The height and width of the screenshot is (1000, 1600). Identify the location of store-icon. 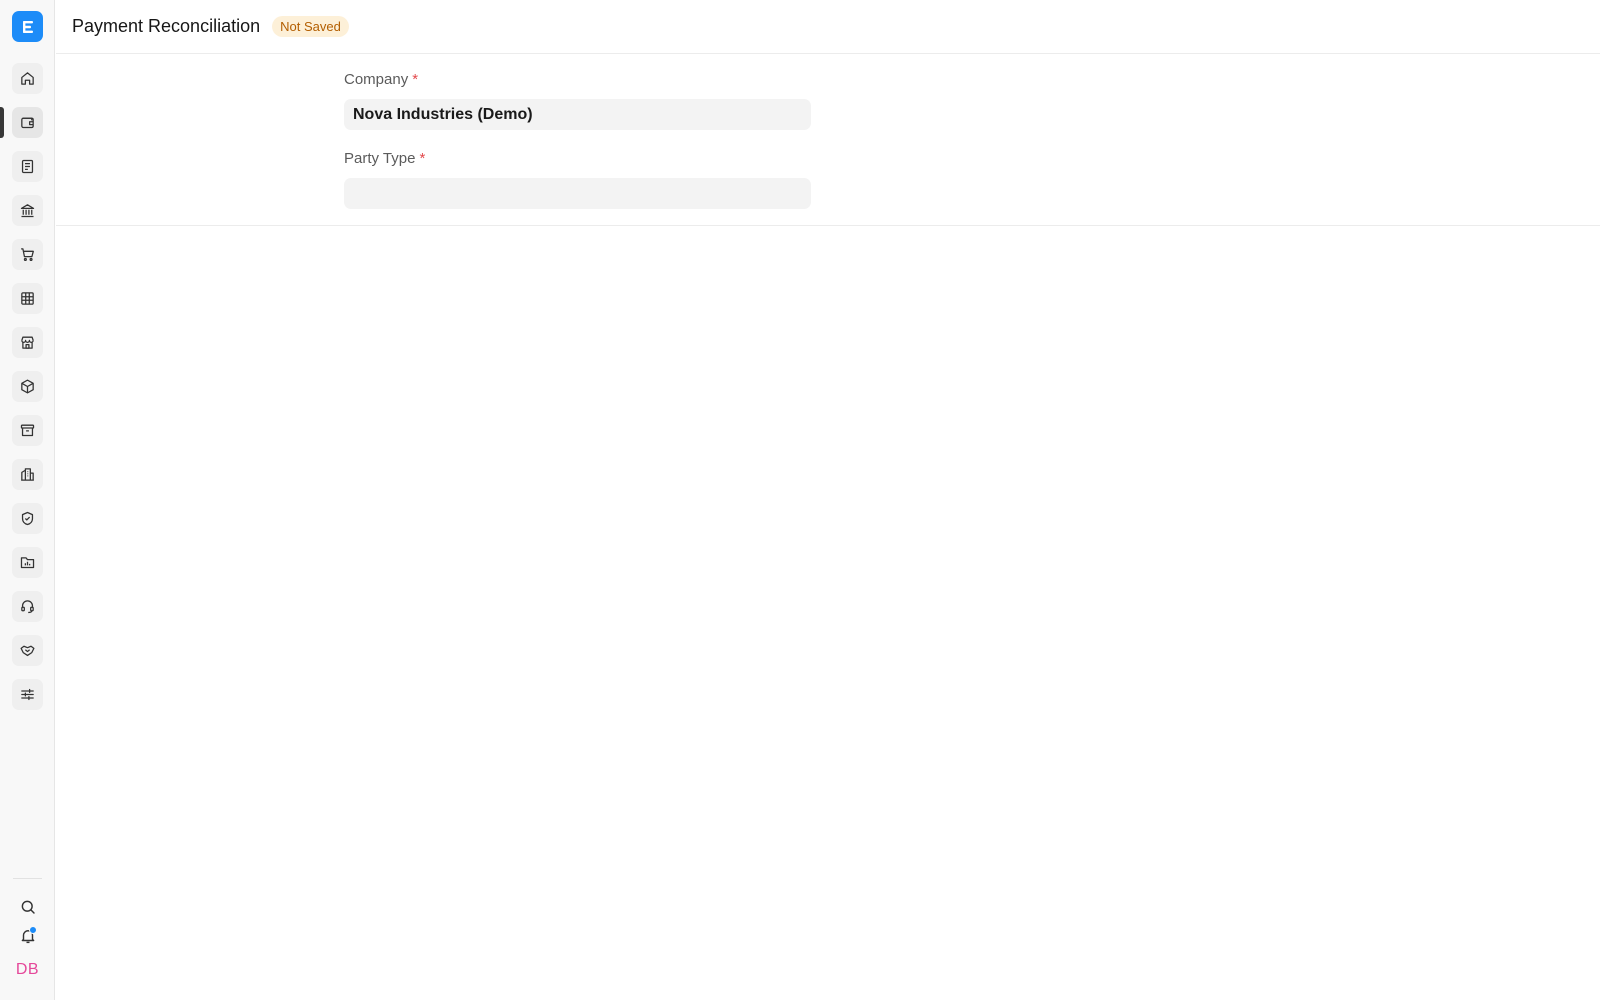
(27, 342).